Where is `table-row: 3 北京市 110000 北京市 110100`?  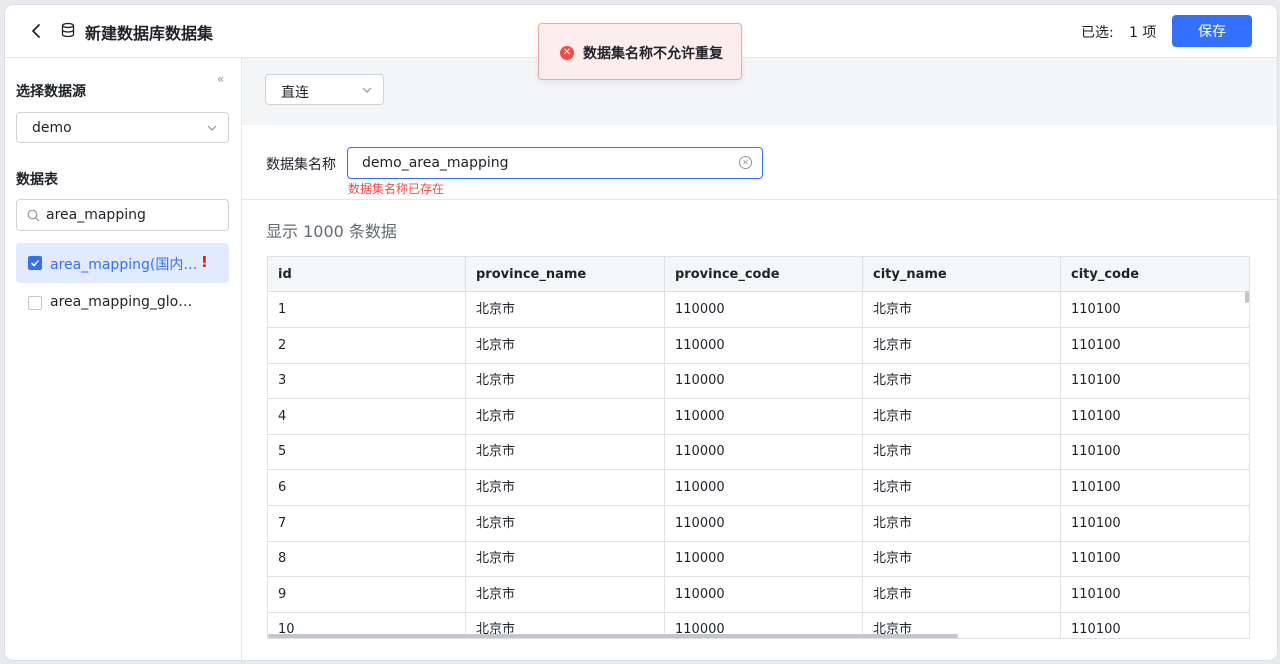 table-row: 3 北京市 110000 北京市 110100 is located at coordinates (758, 381).